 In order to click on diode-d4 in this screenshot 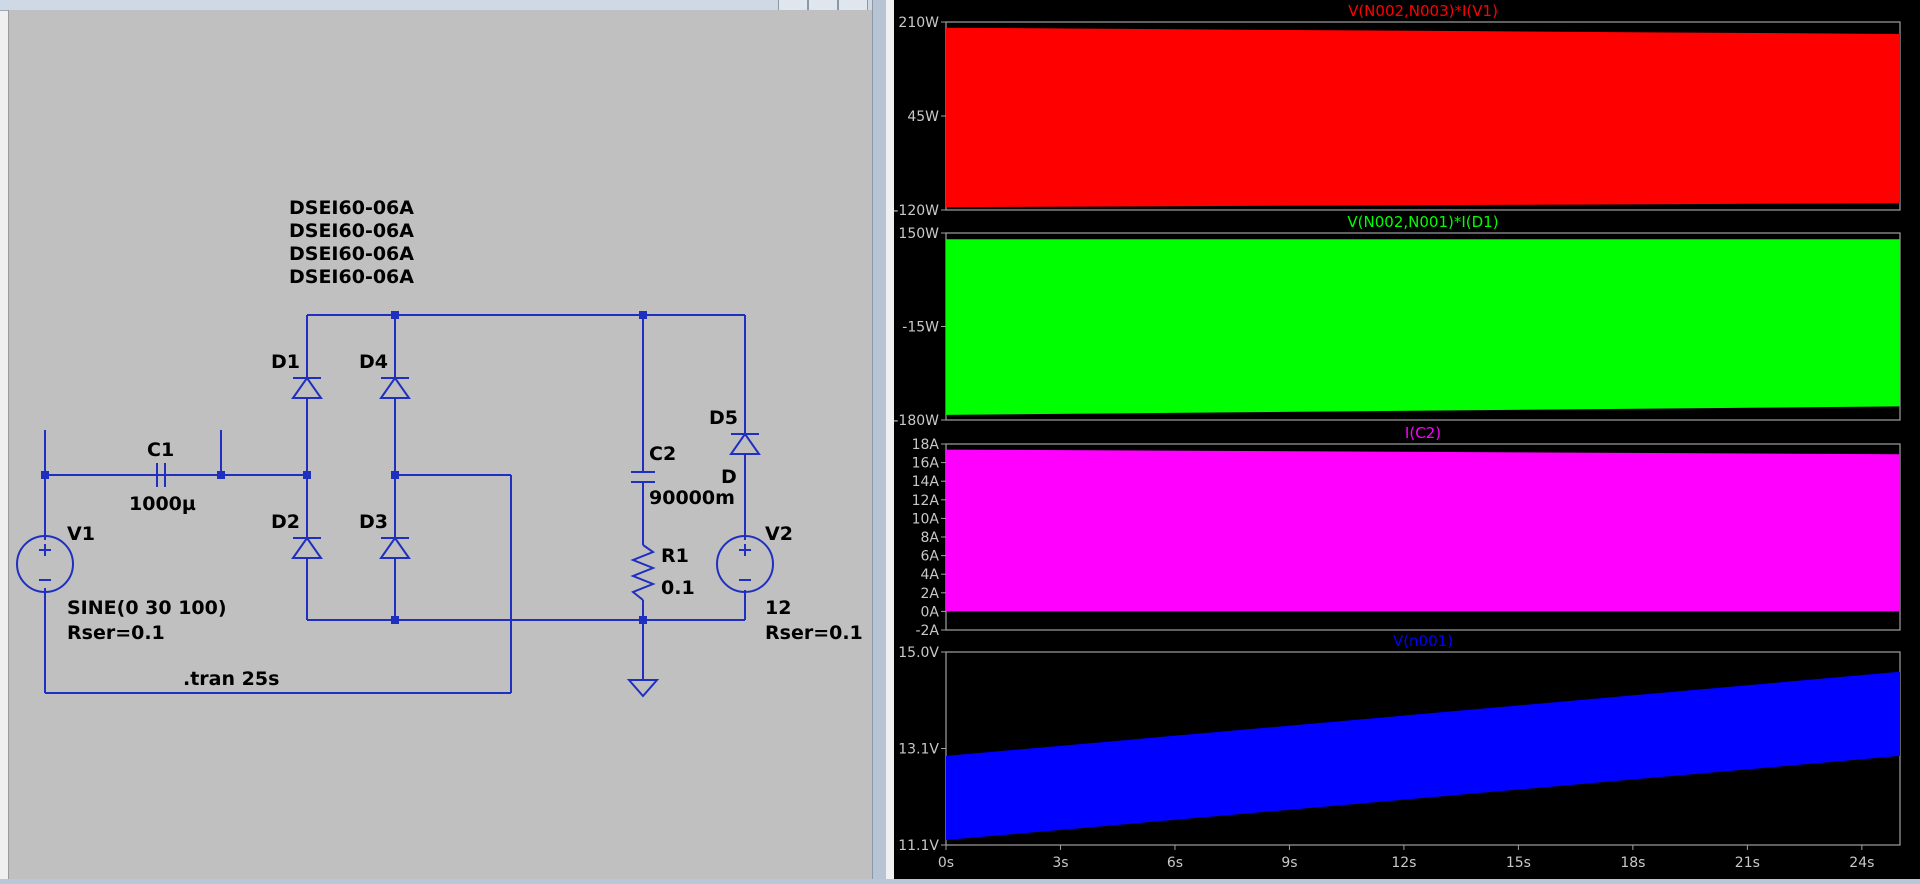, I will do `click(395, 387)`.